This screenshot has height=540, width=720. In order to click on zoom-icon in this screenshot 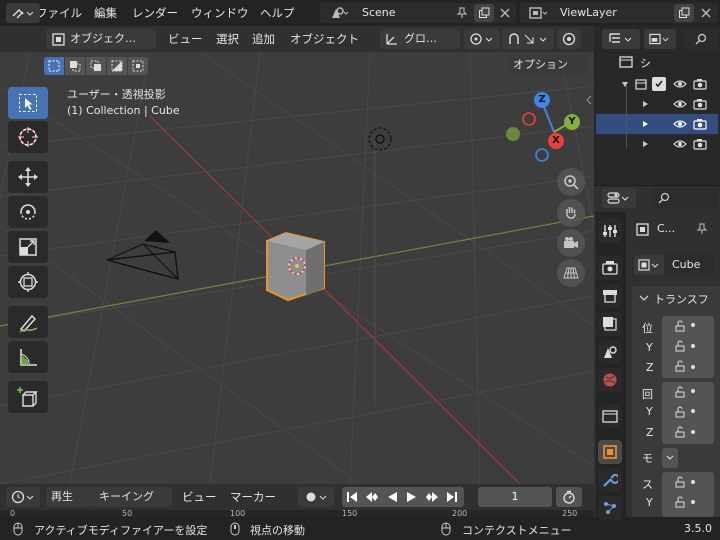, I will do `click(571, 182)`.